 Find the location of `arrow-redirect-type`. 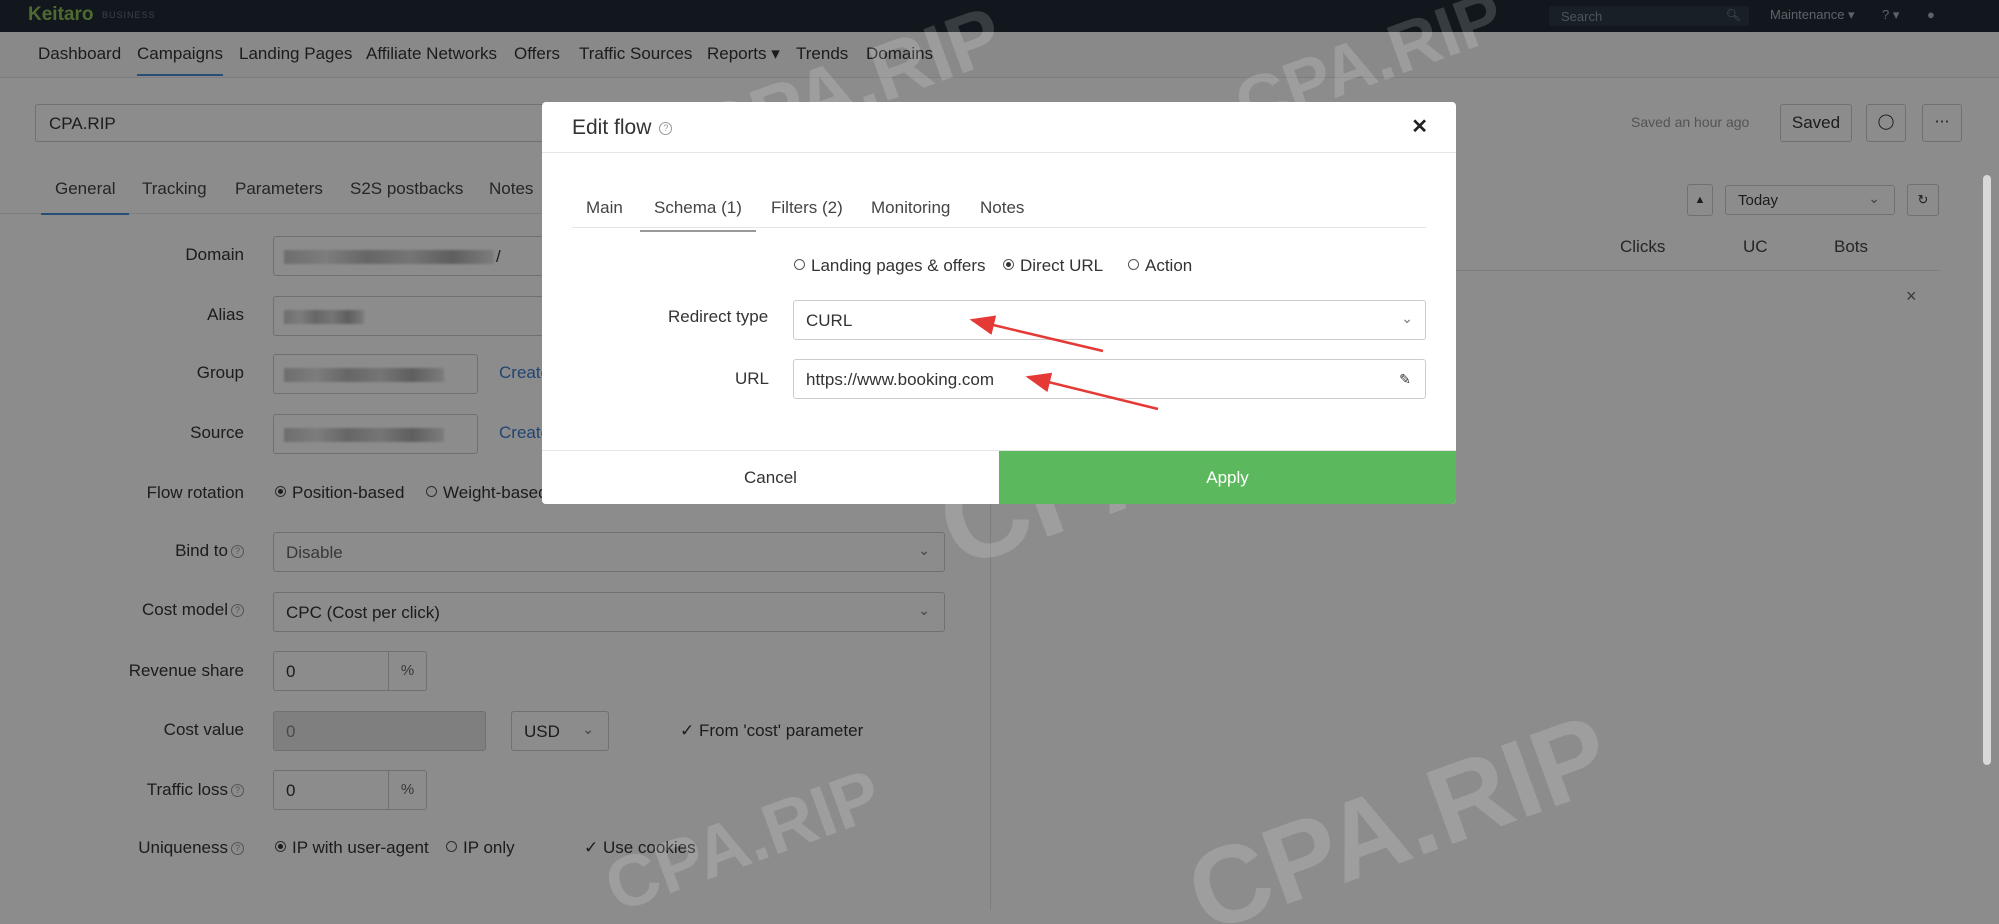

arrow-redirect-type is located at coordinates (1036, 334).